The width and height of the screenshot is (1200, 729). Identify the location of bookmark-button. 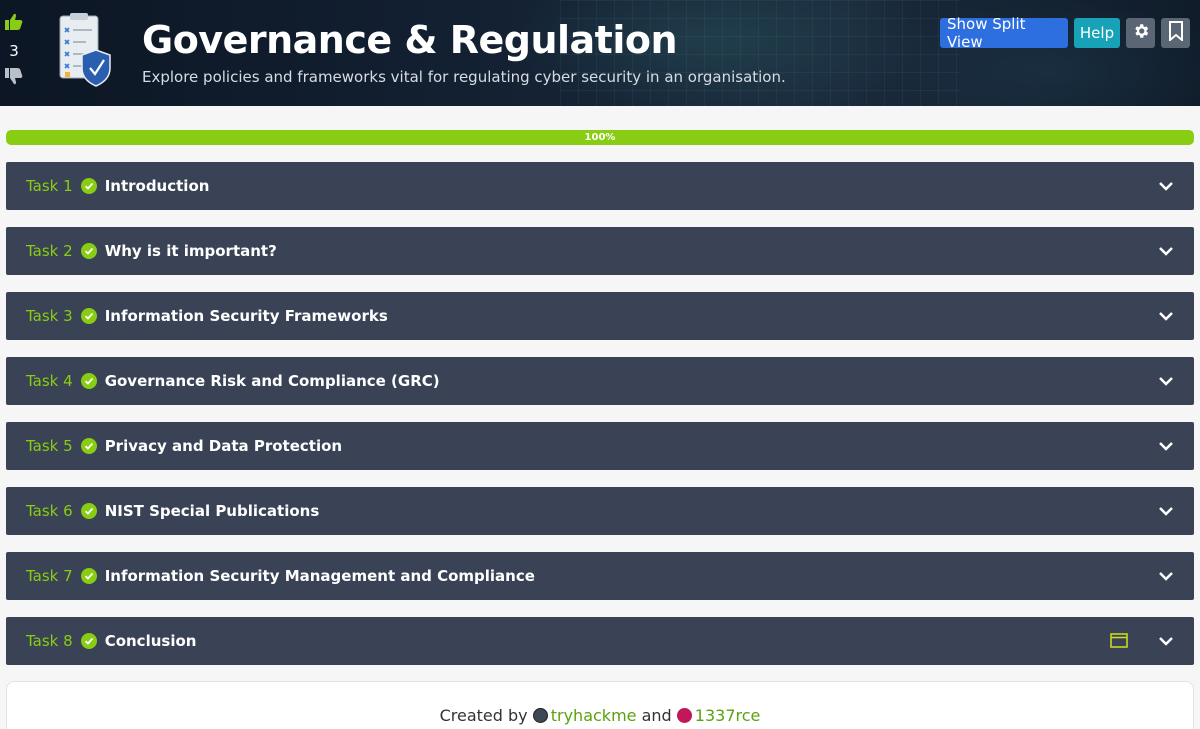
(1175, 33).